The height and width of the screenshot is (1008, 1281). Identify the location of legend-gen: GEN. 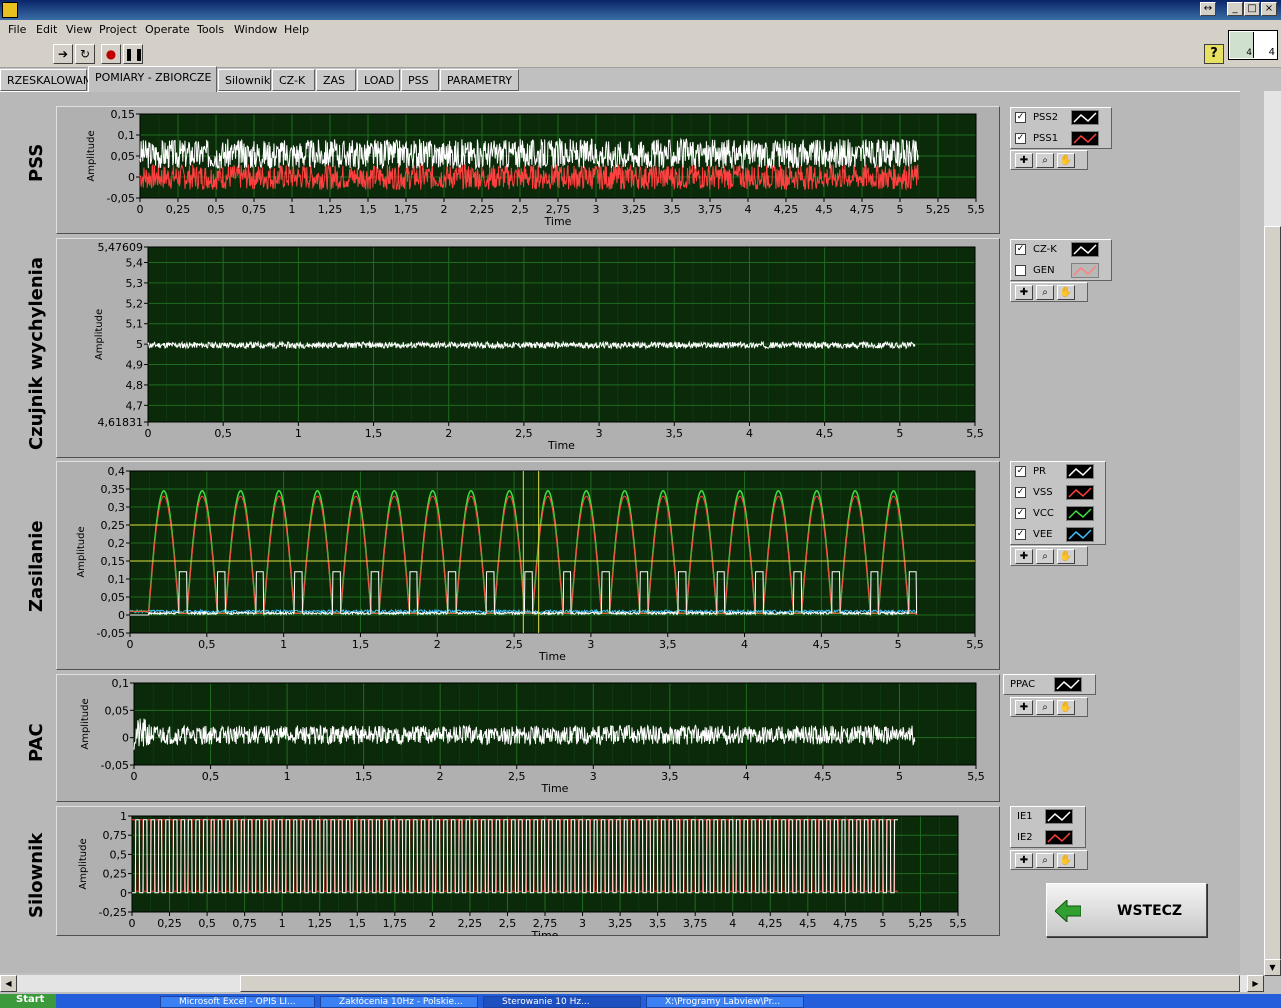
(1061, 271).